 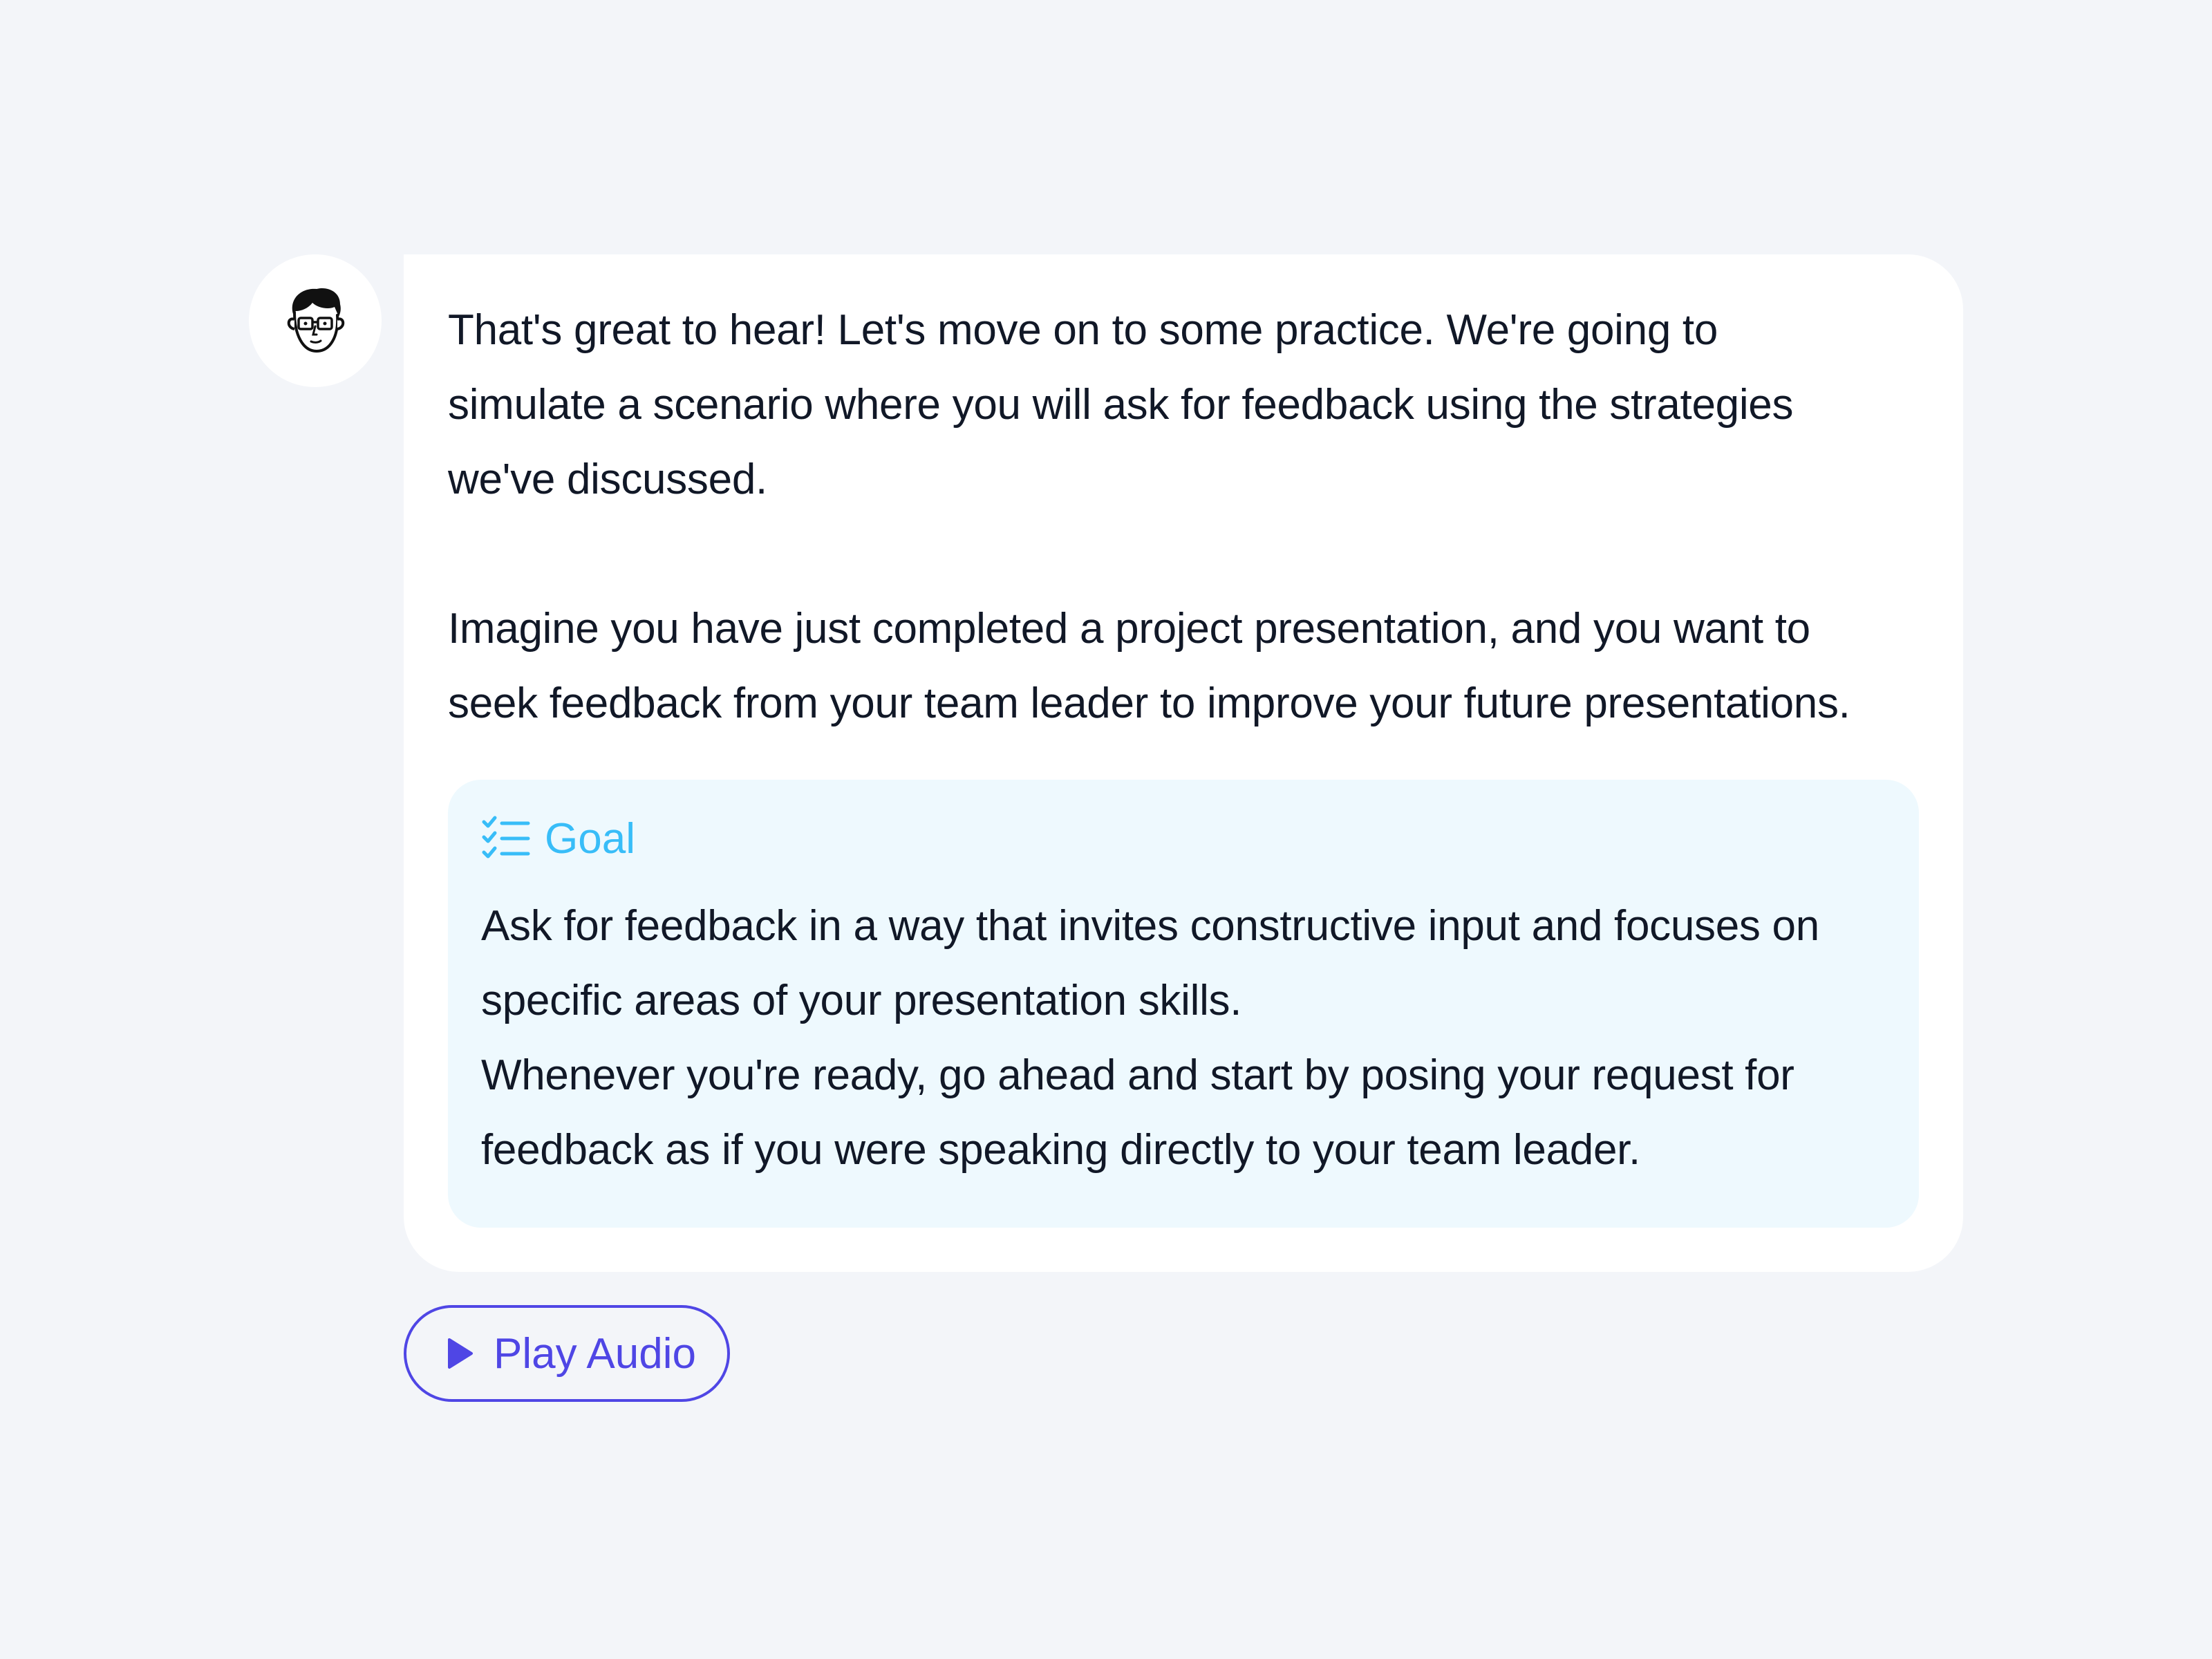 What do you see at coordinates (506, 838) in the screenshot?
I see `checklist-icon` at bounding box center [506, 838].